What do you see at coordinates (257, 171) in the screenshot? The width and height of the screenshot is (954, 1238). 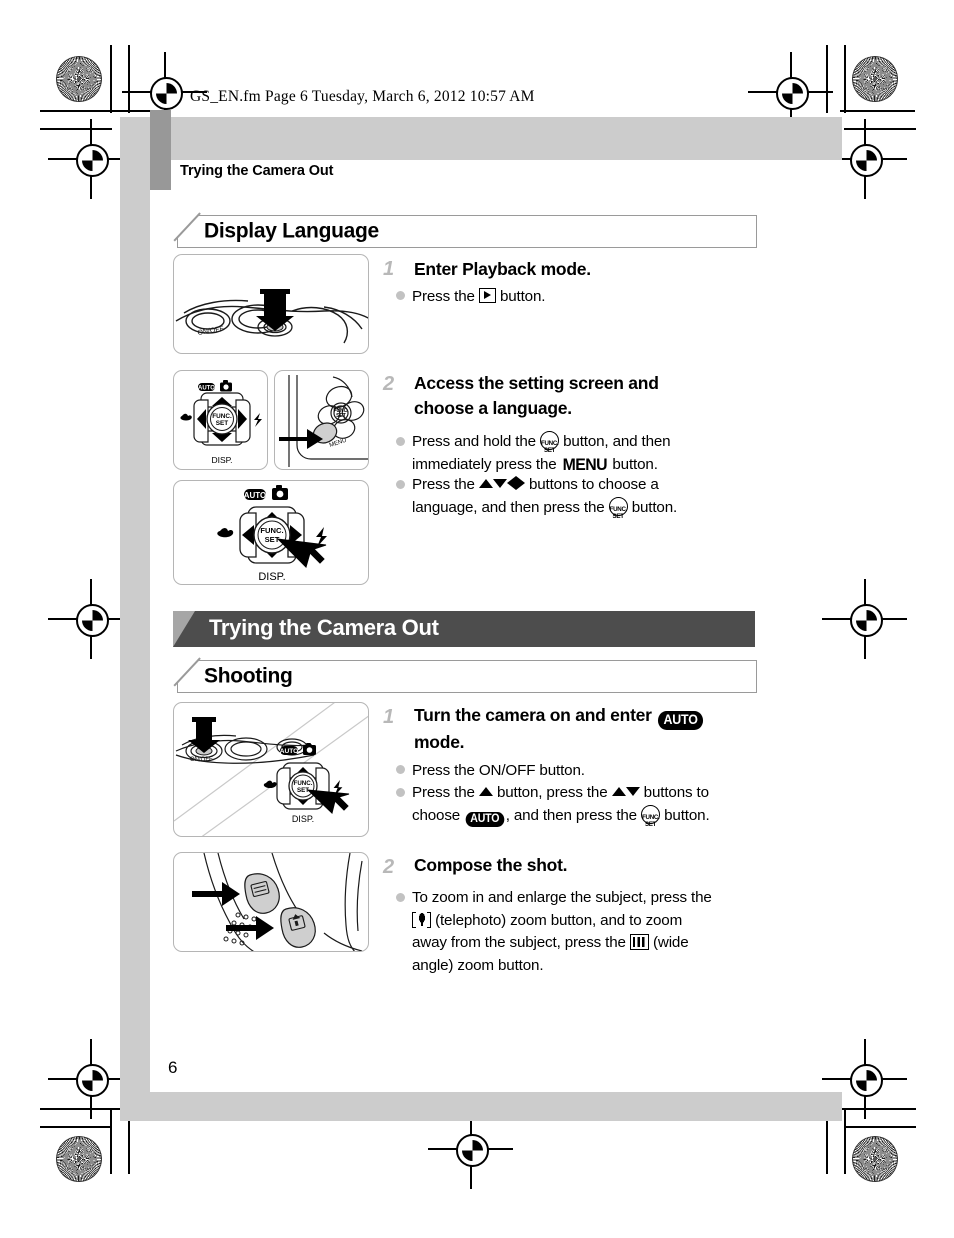 I see `running-head: Trying the Camera Out` at bounding box center [257, 171].